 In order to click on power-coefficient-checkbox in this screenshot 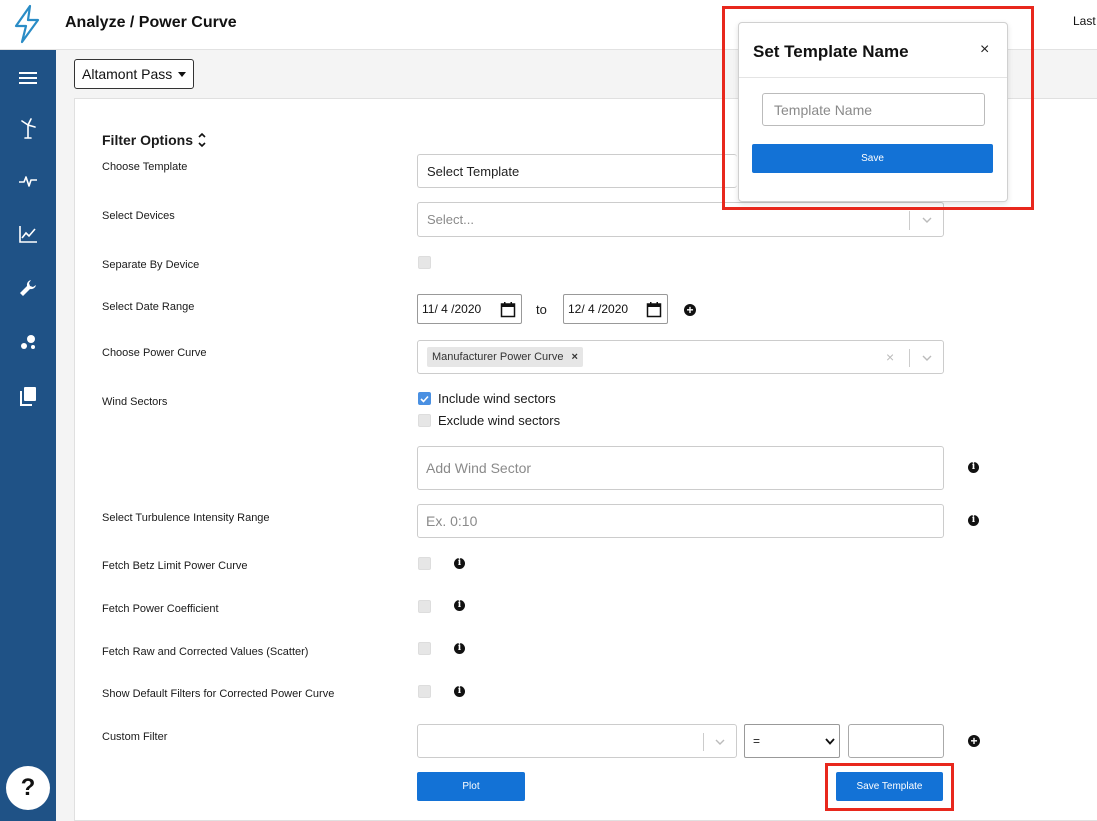, I will do `click(424, 606)`.